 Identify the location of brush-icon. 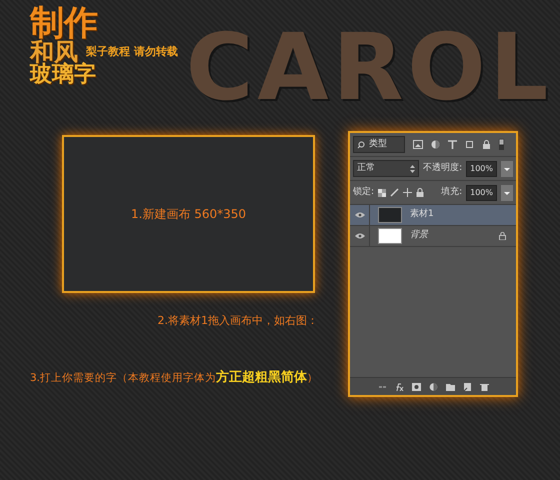
(395, 192).